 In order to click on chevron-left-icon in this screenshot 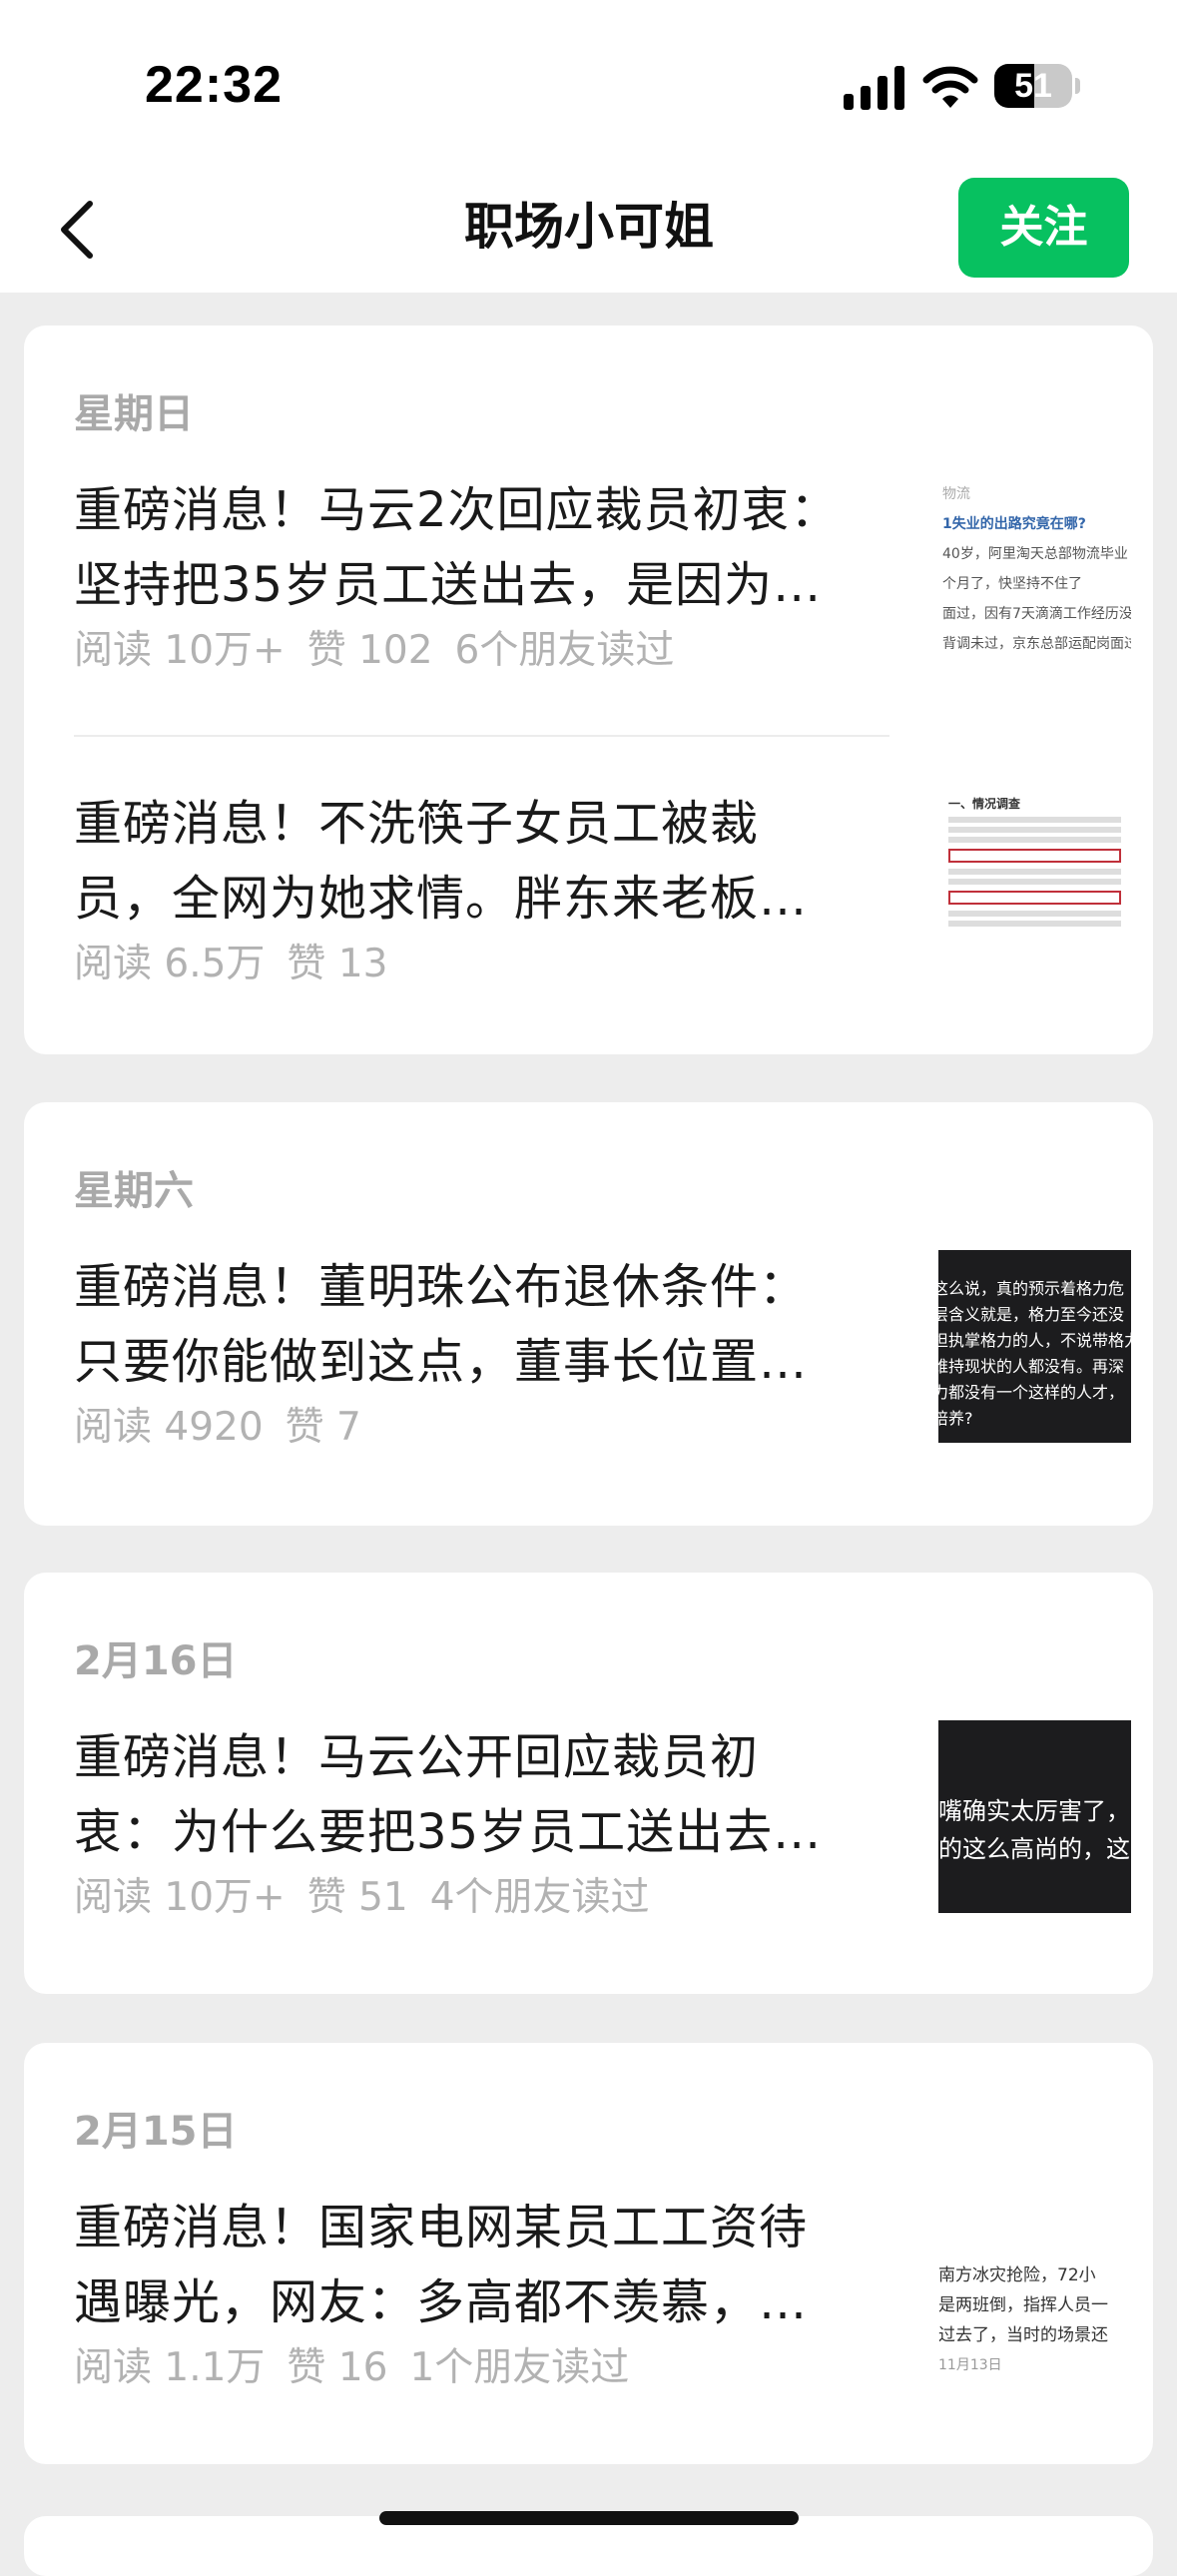, I will do `click(80, 230)`.